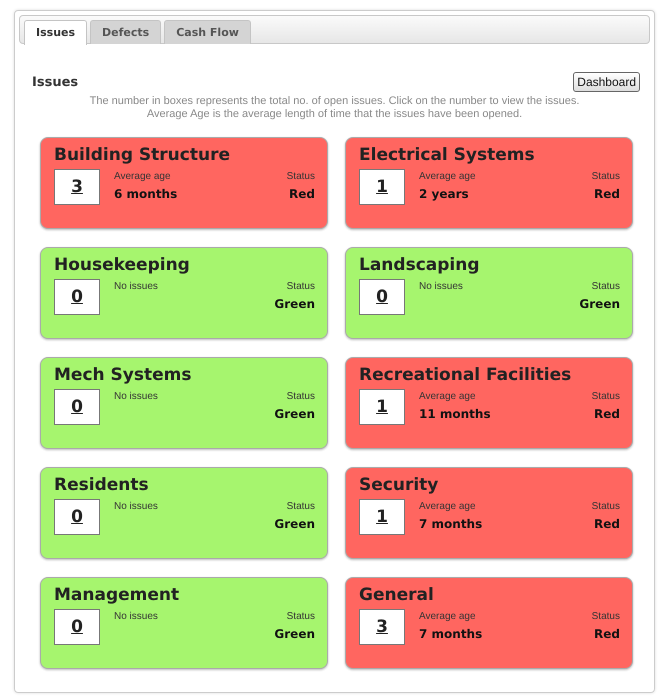 This screenshot has width=665, height=700. Describe the element at coordinates (122, 265) in the screenshot. I see `card-title: Housekeeping` at that location.